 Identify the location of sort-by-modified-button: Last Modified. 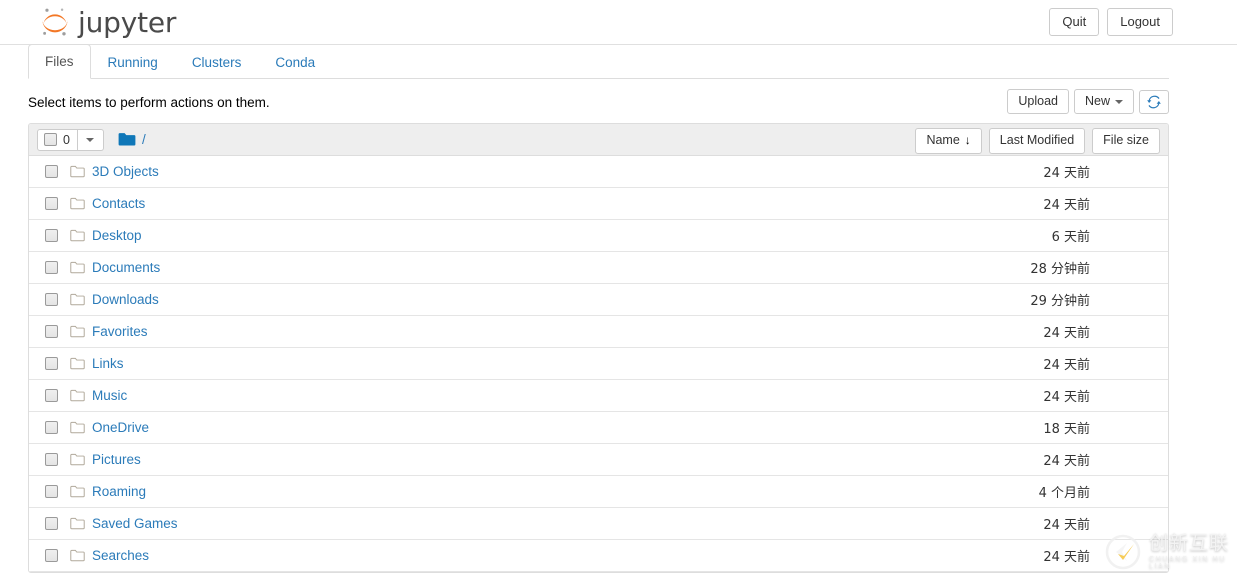
(1037, 141).